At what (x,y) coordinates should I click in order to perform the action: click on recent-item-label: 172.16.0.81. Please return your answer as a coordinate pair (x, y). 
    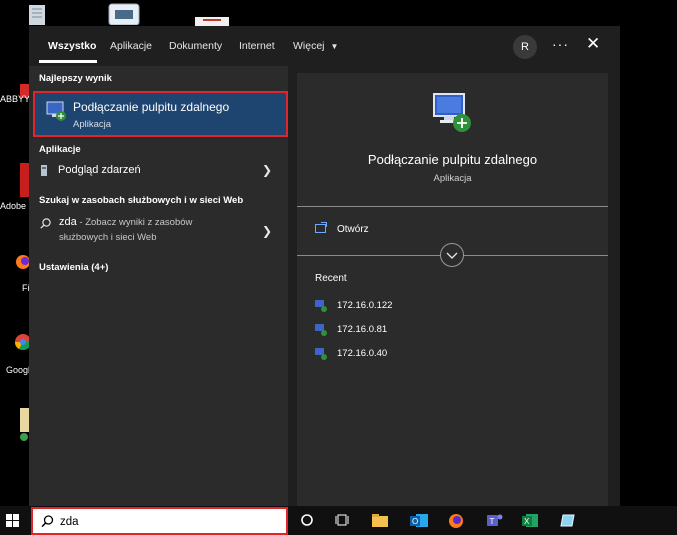
    Looking at the image, I should click on (362, 329).